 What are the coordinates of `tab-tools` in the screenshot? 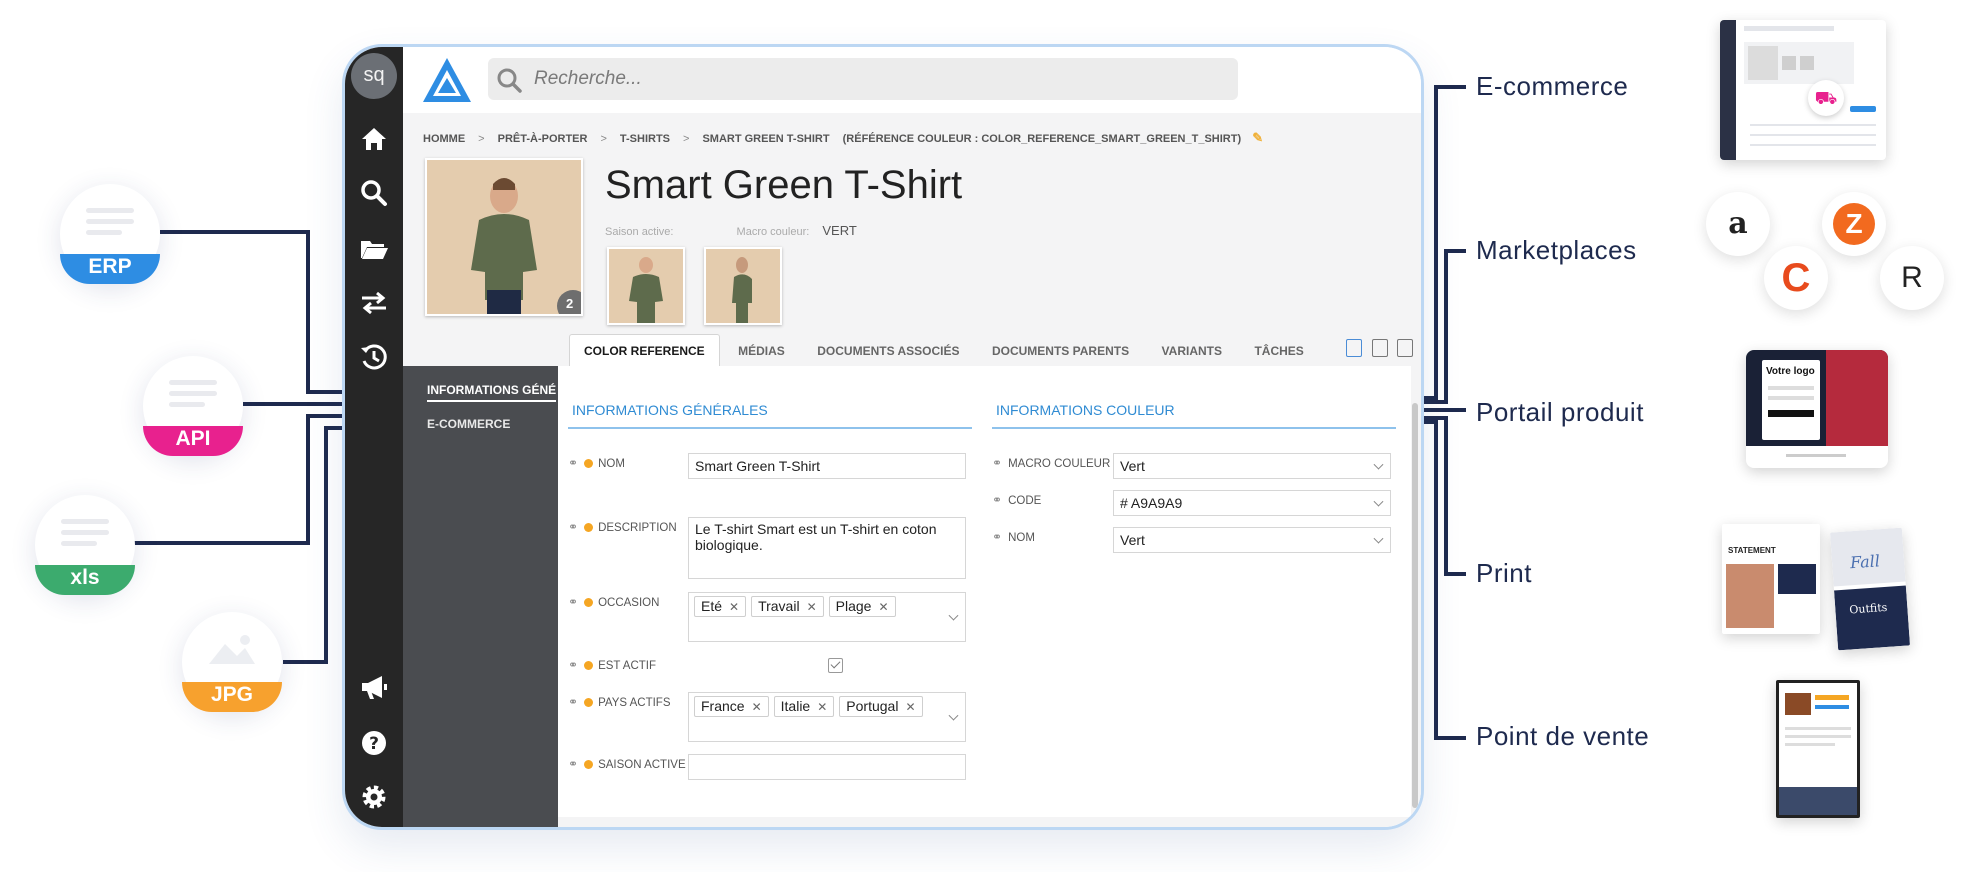 It's located at (1377, 350).